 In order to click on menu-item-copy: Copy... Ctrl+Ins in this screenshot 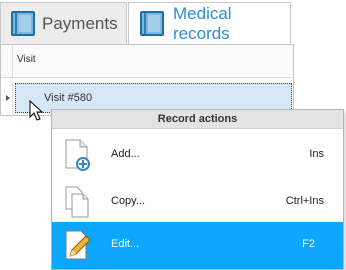, I will do `click(197, 202)`.